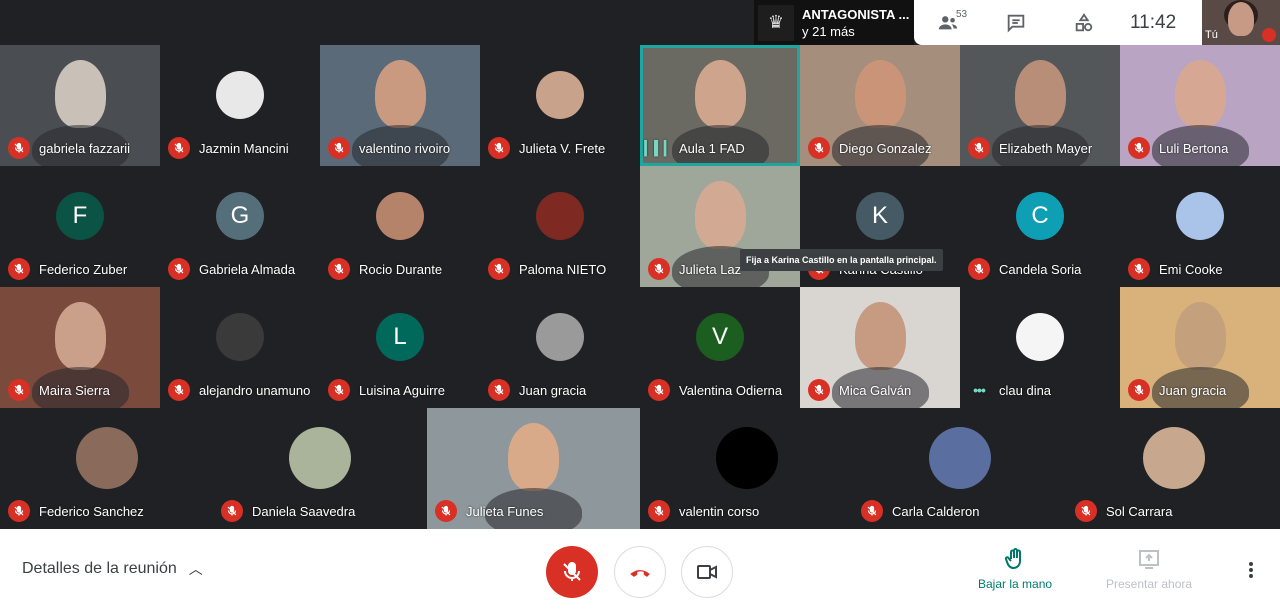 Image resolution: width=1280 pixels, height=612 pixels. I want to click on participant-tile-luisina-aguirre: L Luisina Aguirre, so click(400, 347).